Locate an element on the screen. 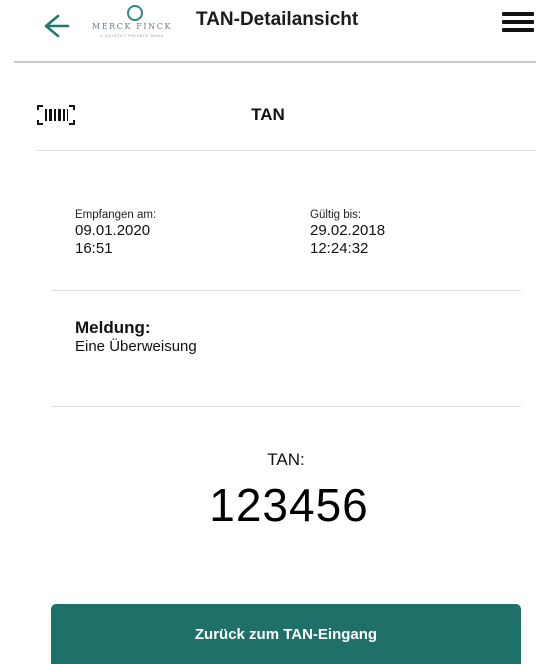  logo-name: MERCK FINCK is located at coordinates (132, 26).